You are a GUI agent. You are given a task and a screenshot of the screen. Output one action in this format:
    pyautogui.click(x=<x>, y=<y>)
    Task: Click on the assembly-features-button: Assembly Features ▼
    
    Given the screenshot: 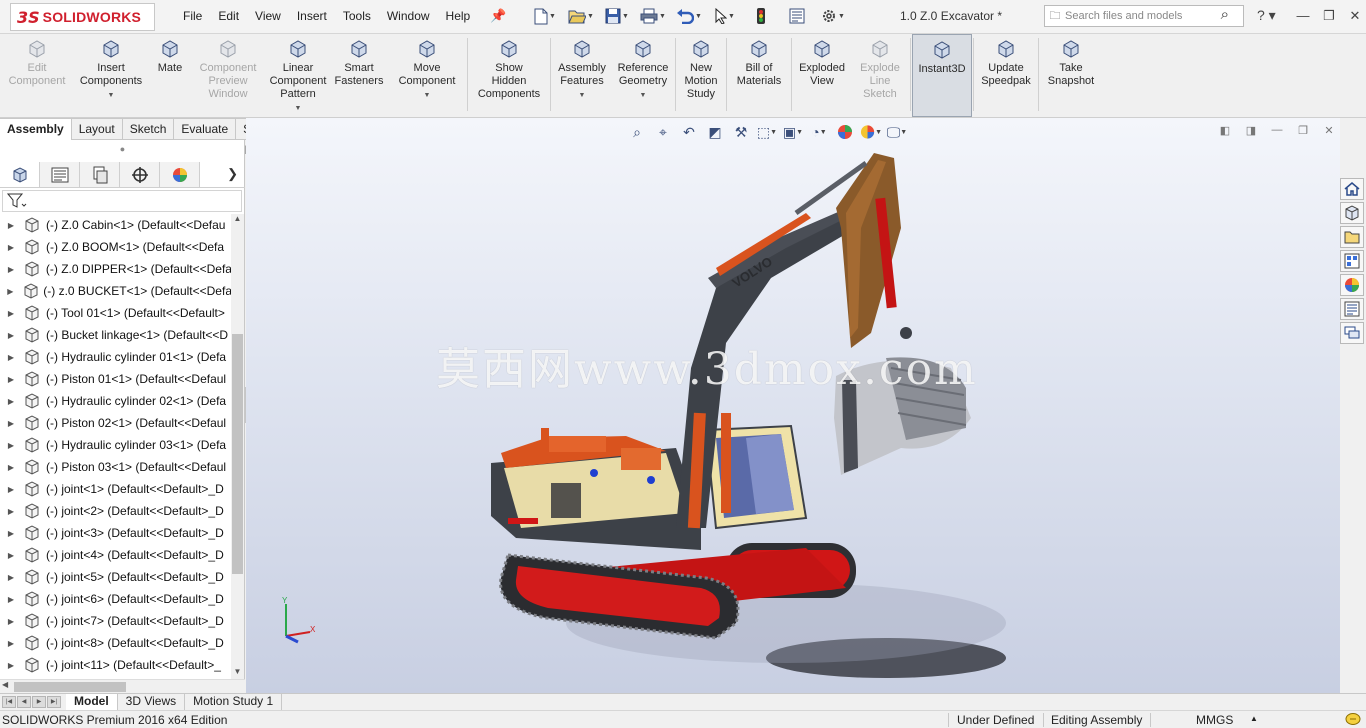 What is the action you would take?
    pyautogui.click(x=582, y=75)
    